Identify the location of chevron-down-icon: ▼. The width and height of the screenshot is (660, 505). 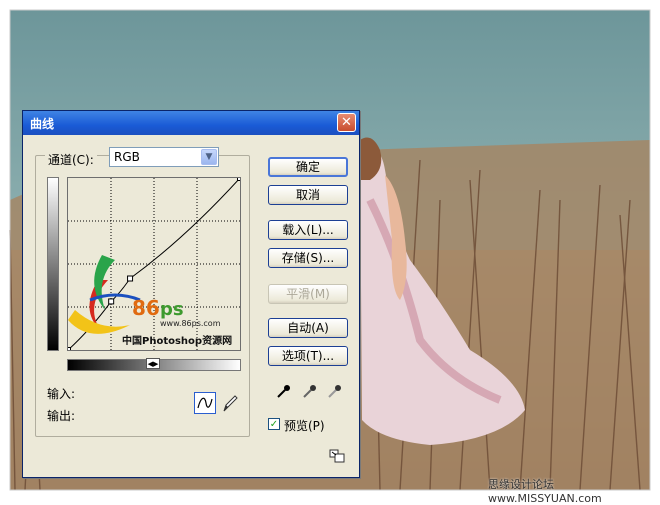
(209, 157).